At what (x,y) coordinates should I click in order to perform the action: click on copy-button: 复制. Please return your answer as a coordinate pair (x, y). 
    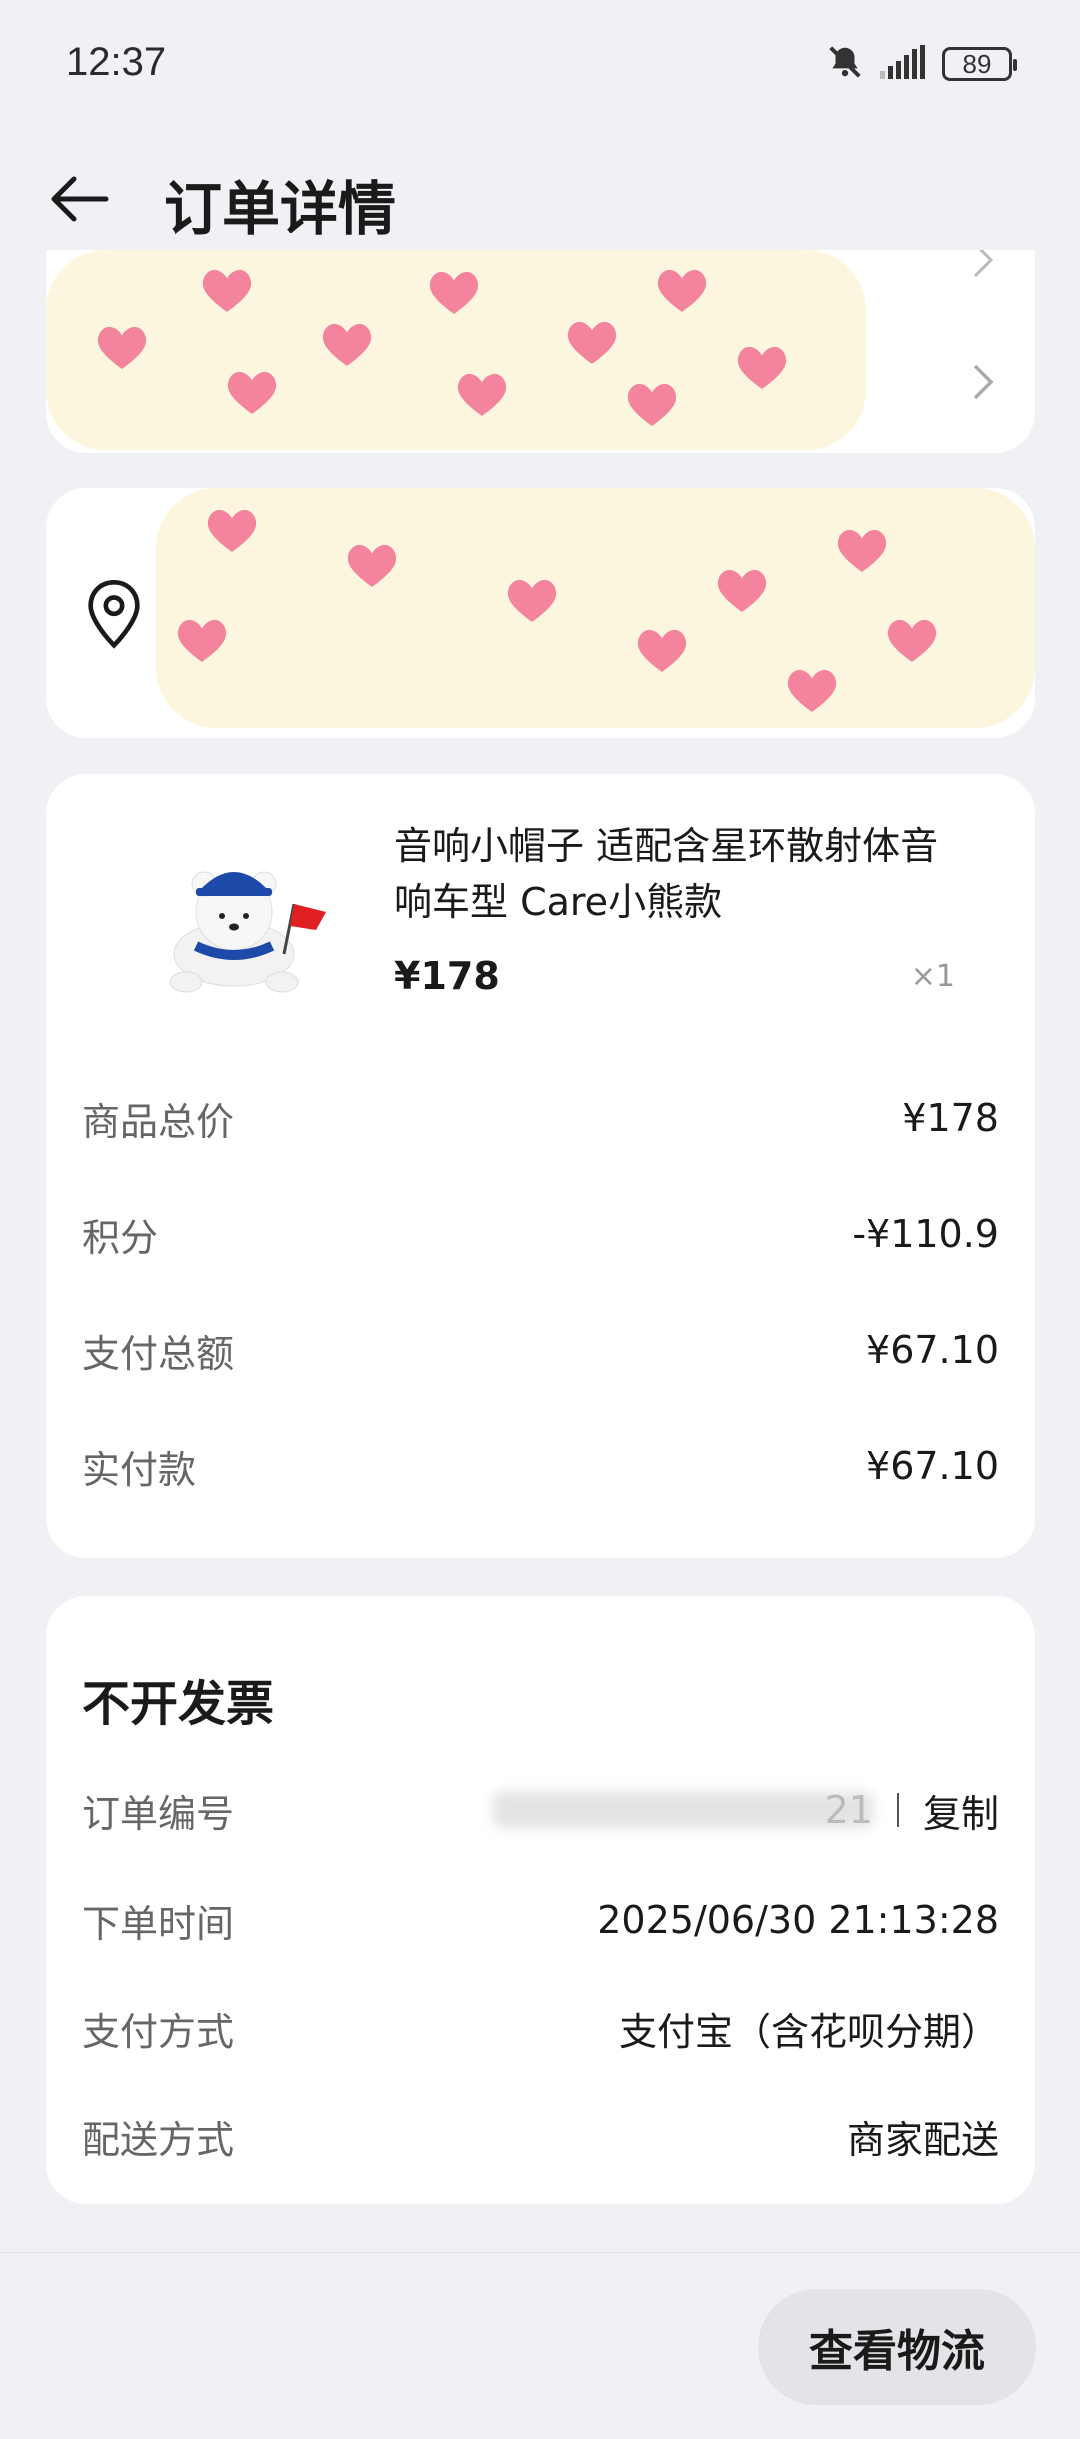
    Looking at the image, I should click on (961, 1810).